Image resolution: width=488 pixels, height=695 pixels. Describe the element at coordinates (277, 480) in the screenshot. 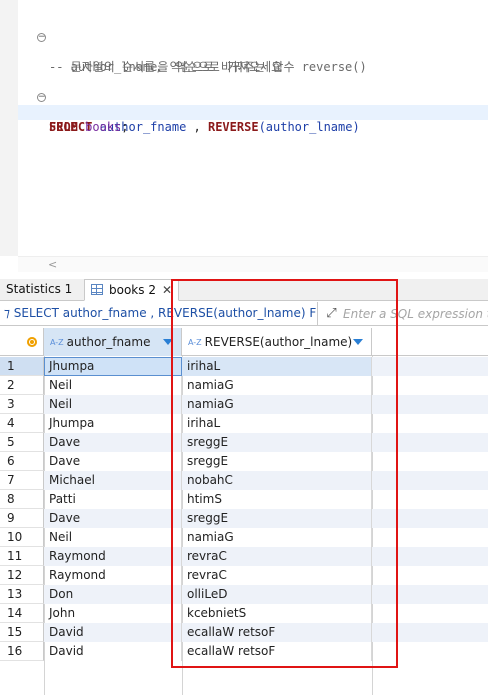

I see `cell-reverse-lname: nobahC` at that location.